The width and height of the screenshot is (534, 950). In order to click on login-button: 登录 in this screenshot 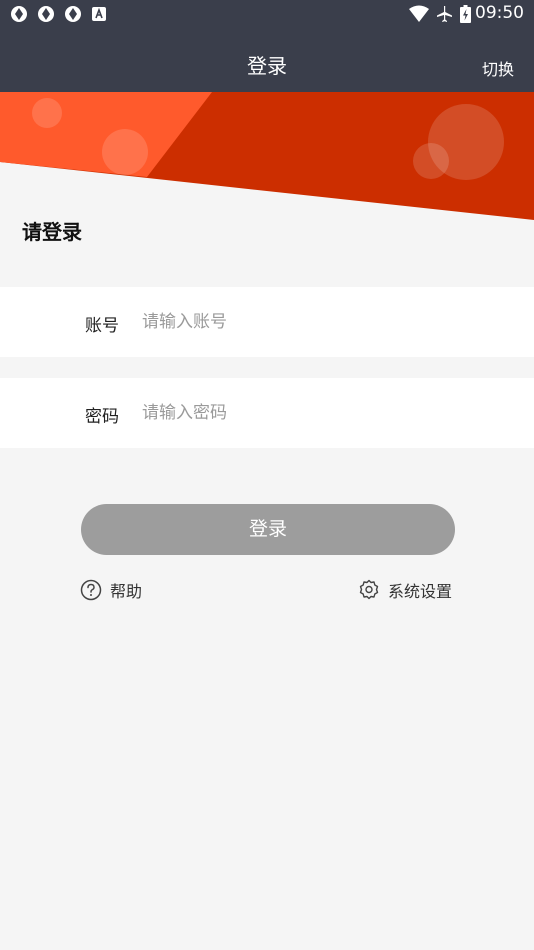, I will do `click(268, 529)`.